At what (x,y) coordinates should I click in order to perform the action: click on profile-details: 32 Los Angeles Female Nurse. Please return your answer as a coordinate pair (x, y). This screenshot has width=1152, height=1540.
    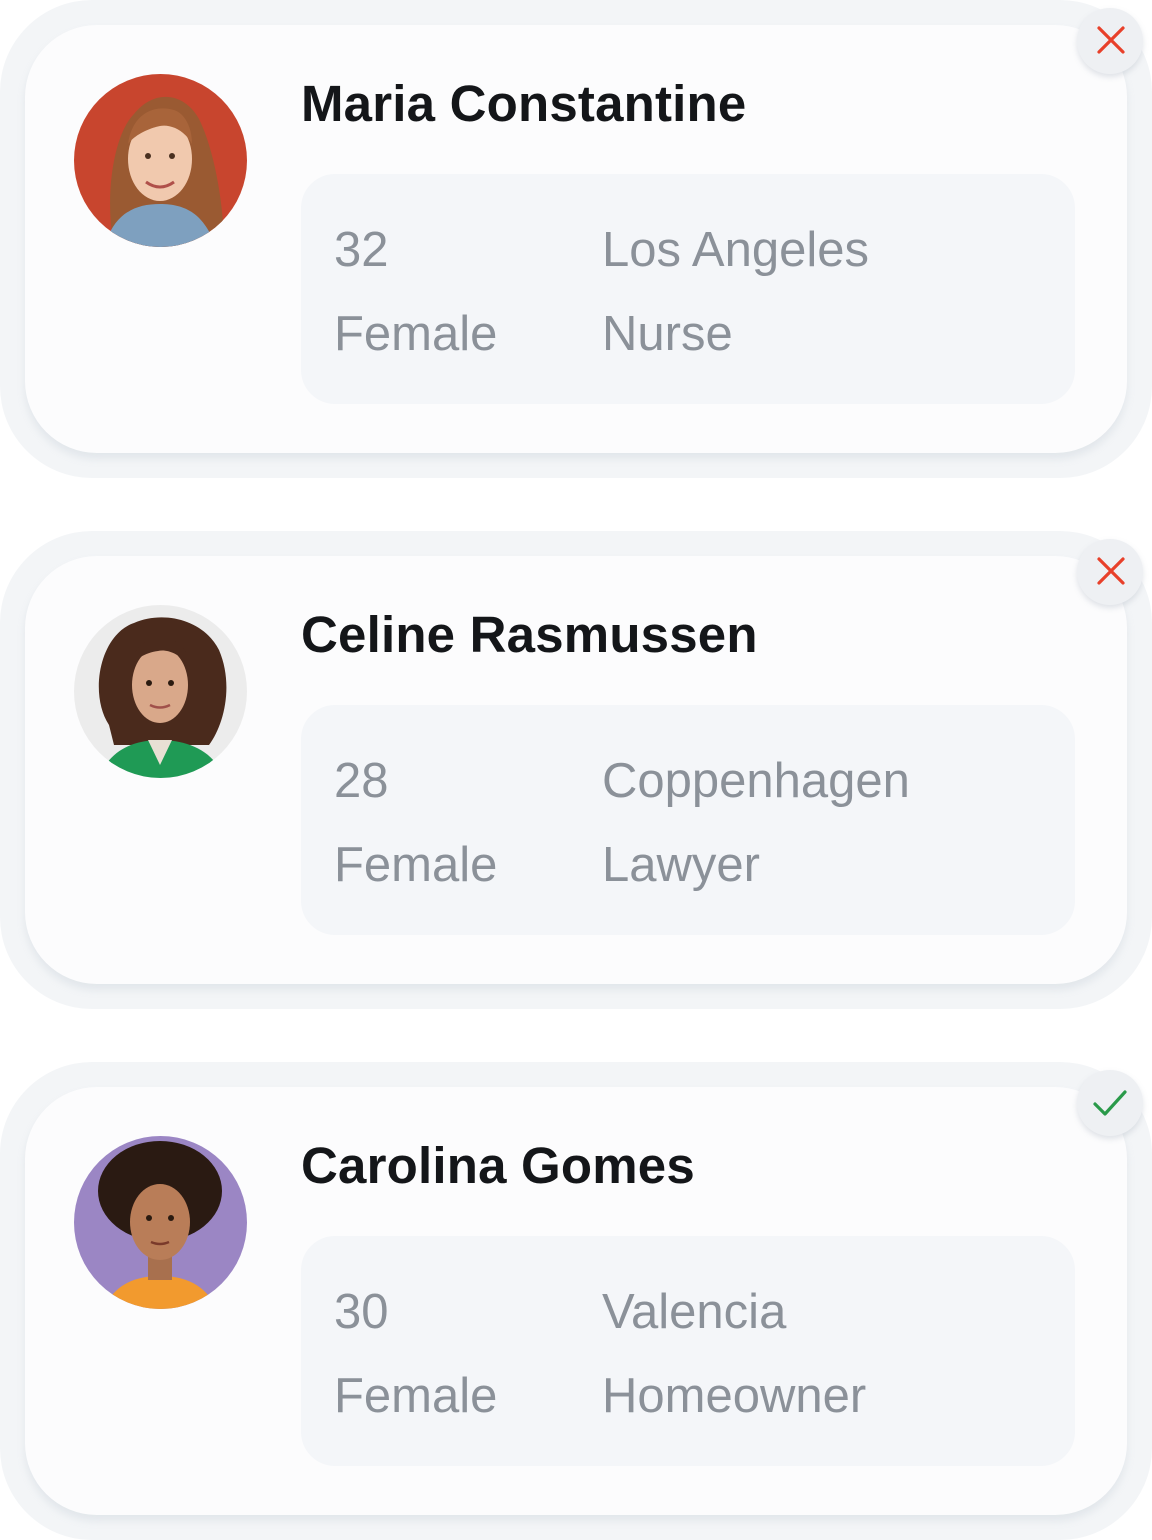
    Looking at the image, I should click on (688, 289).